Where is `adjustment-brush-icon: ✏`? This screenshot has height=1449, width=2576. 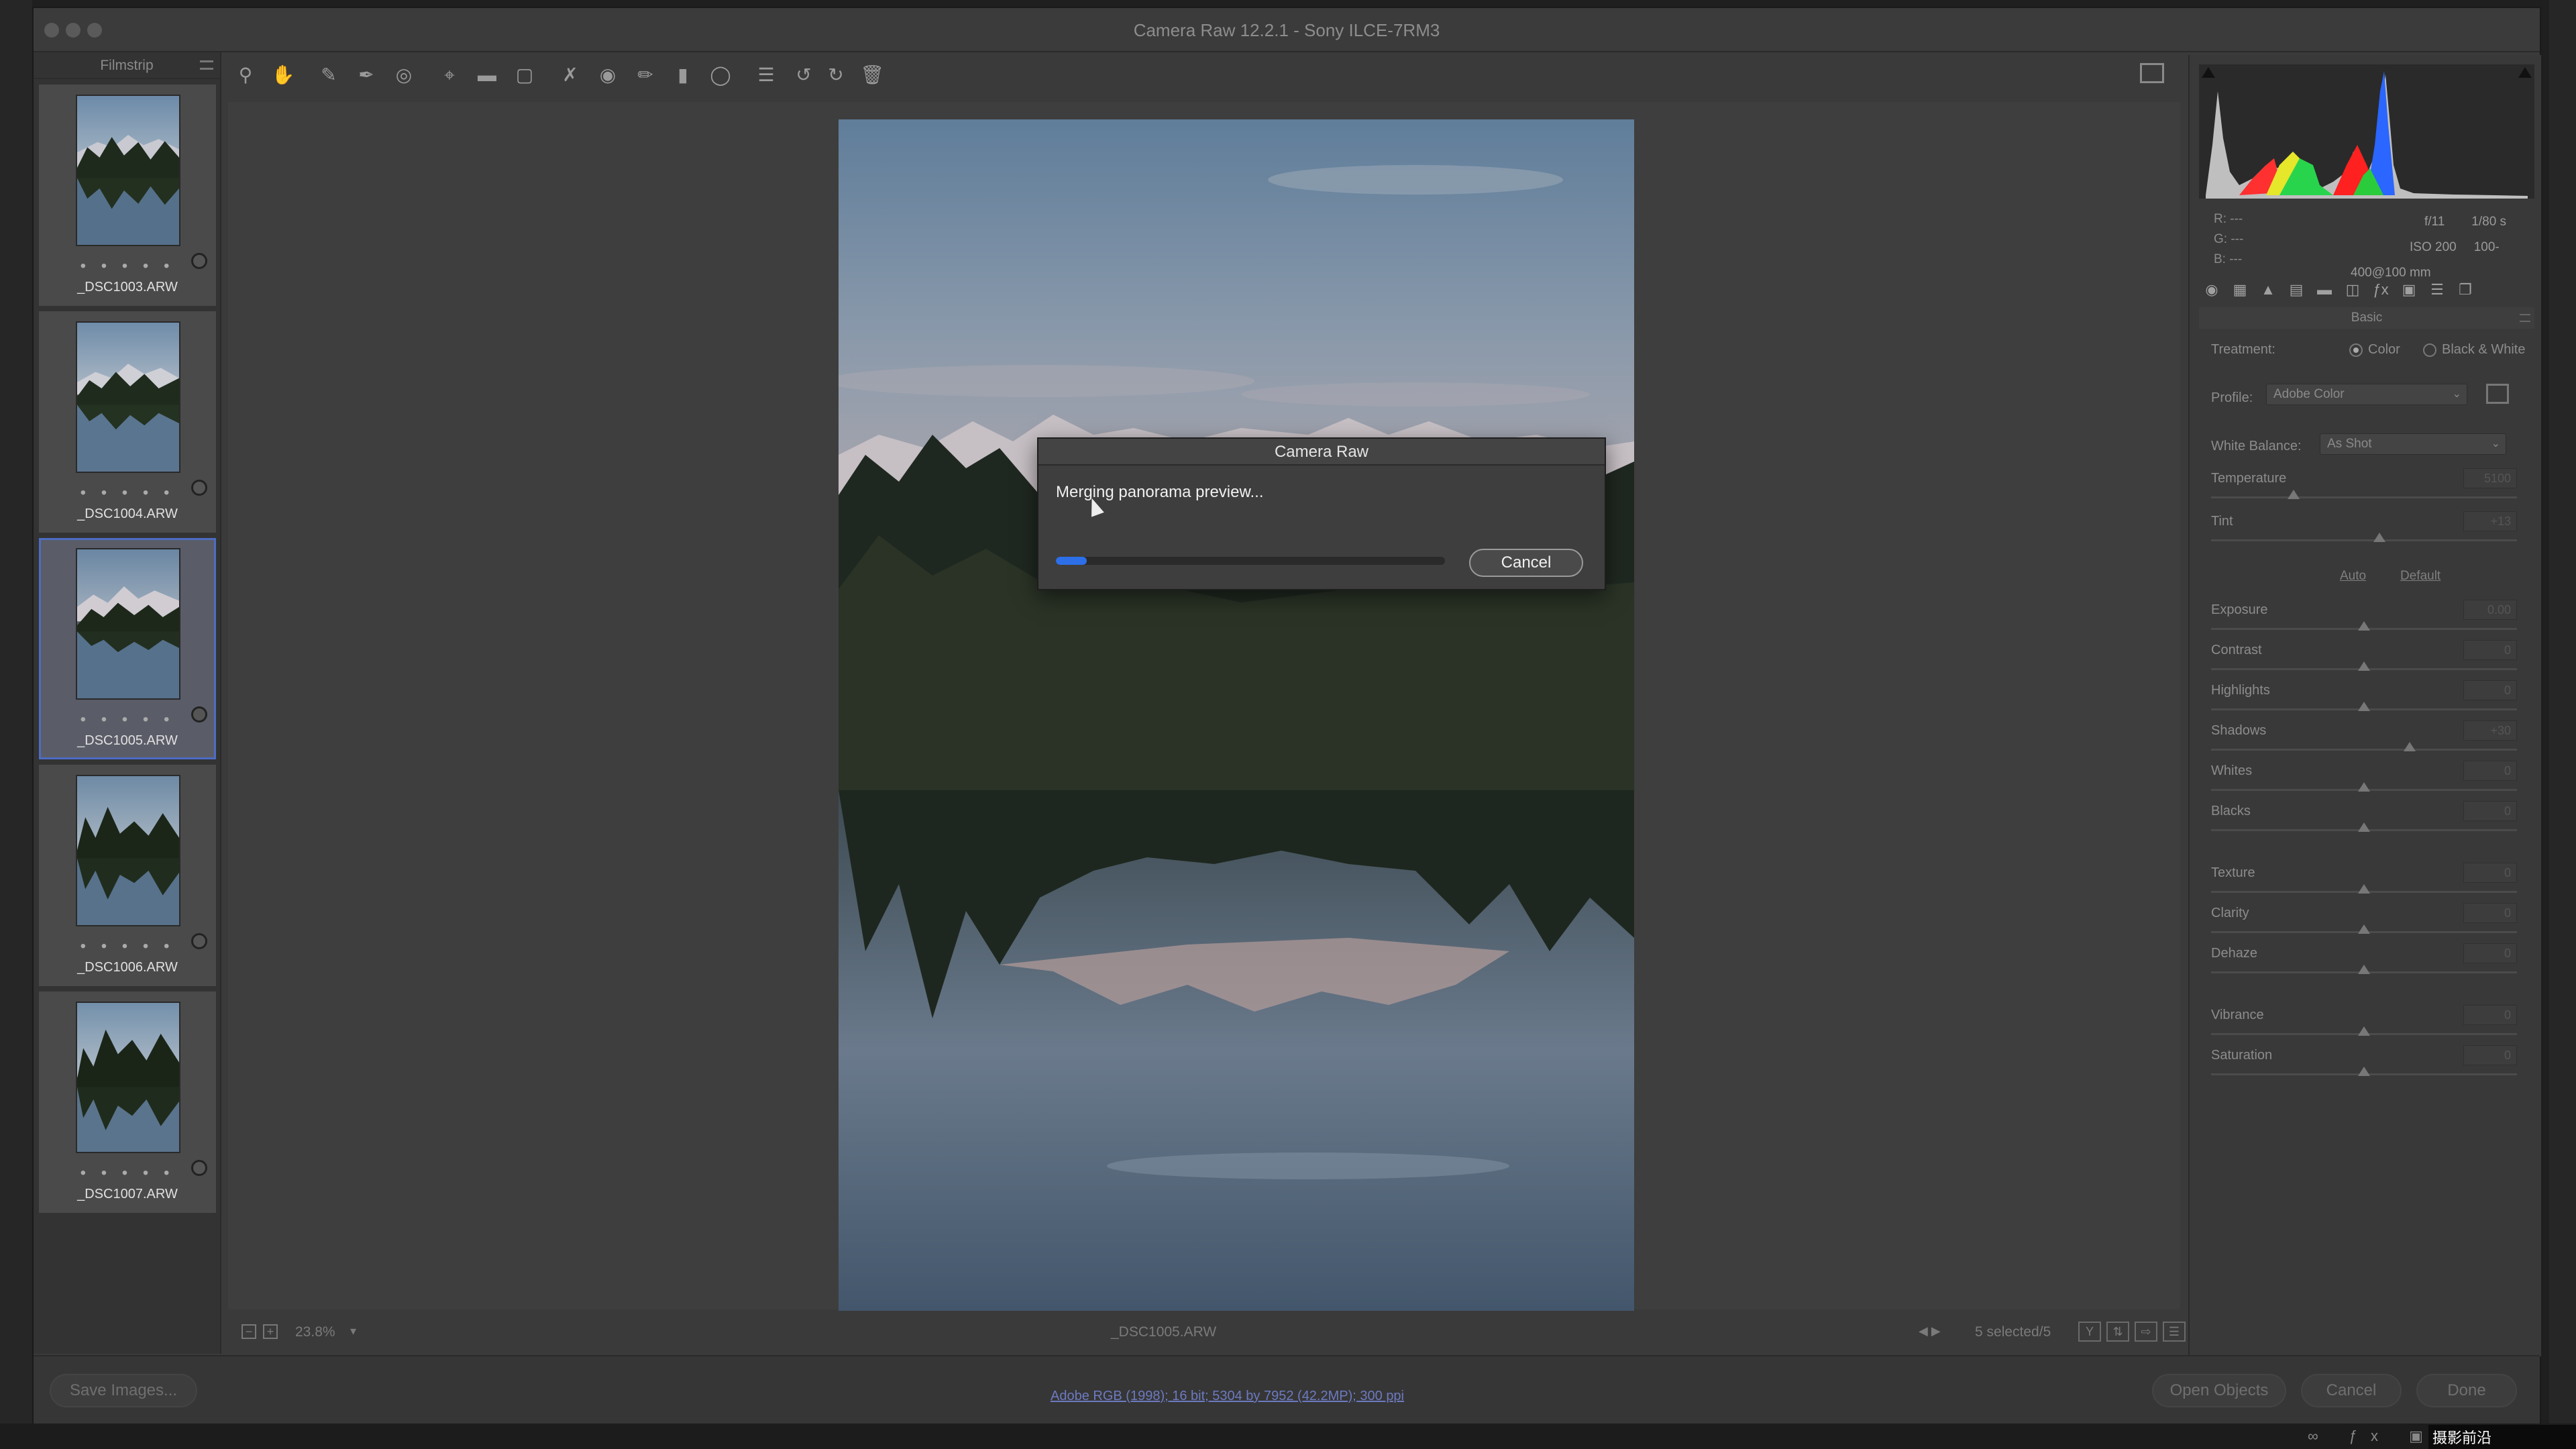
adjustment-brush-icon: ✏ is located at coordinates (645, 75).